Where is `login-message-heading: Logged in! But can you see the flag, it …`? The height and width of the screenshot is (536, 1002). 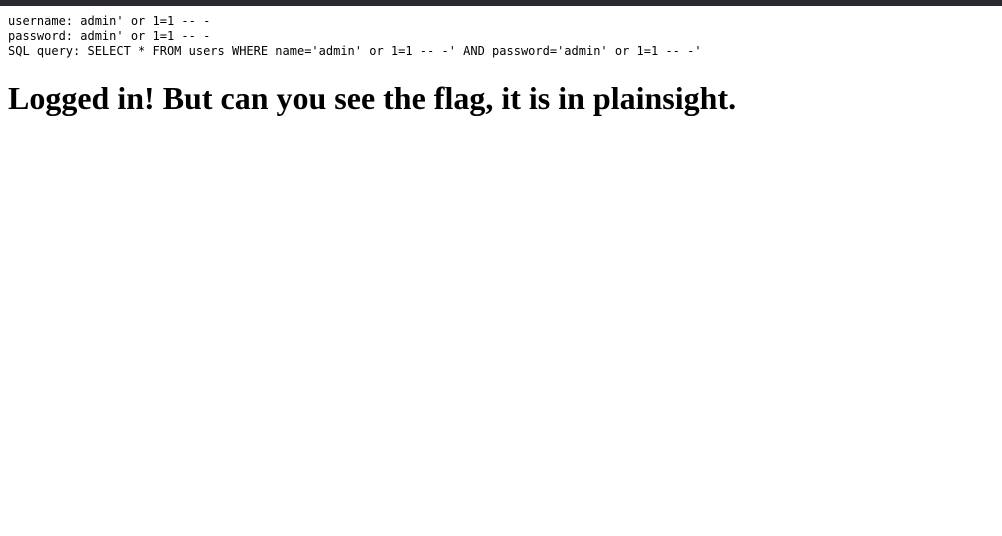 login-message-heading: Logged in! But can you see the flag, it … is located at coordinates (372, 98).